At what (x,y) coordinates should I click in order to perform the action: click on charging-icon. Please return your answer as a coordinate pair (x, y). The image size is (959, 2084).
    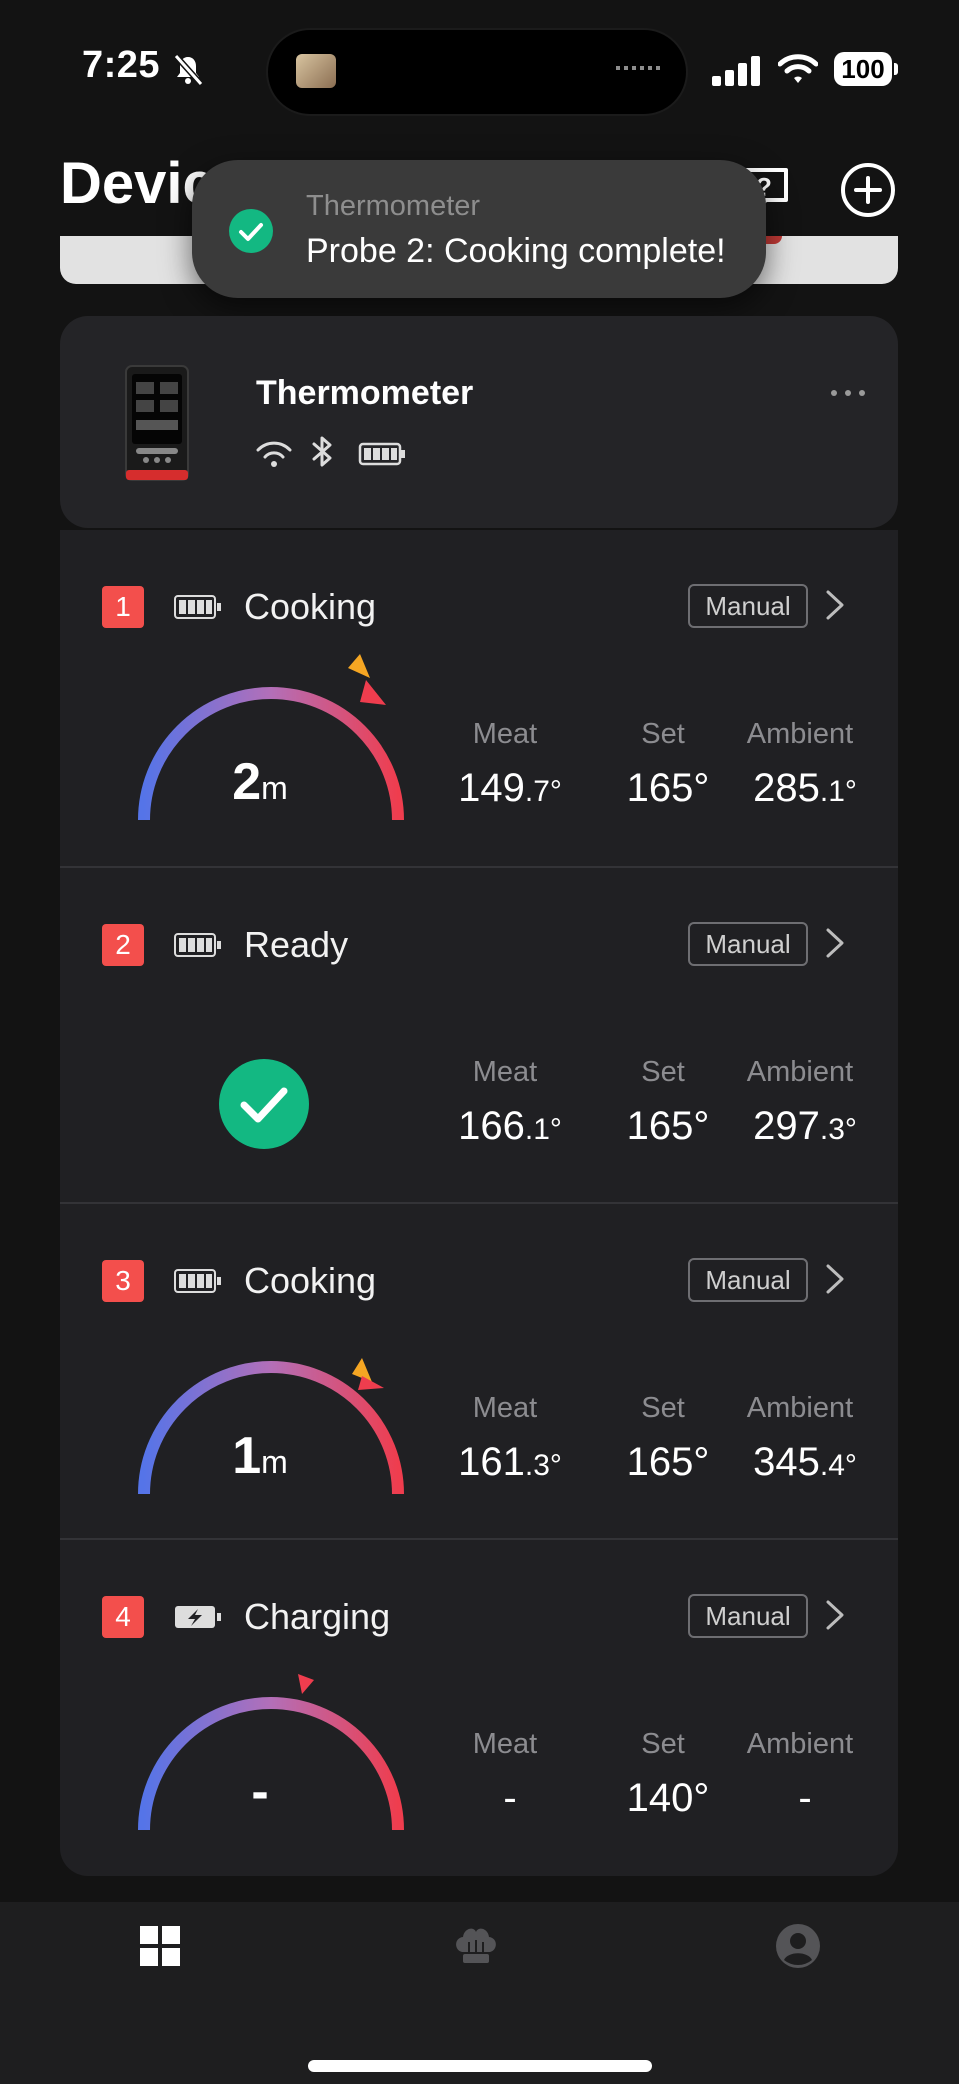
    Looking at the image, I should click on (198, 1617).